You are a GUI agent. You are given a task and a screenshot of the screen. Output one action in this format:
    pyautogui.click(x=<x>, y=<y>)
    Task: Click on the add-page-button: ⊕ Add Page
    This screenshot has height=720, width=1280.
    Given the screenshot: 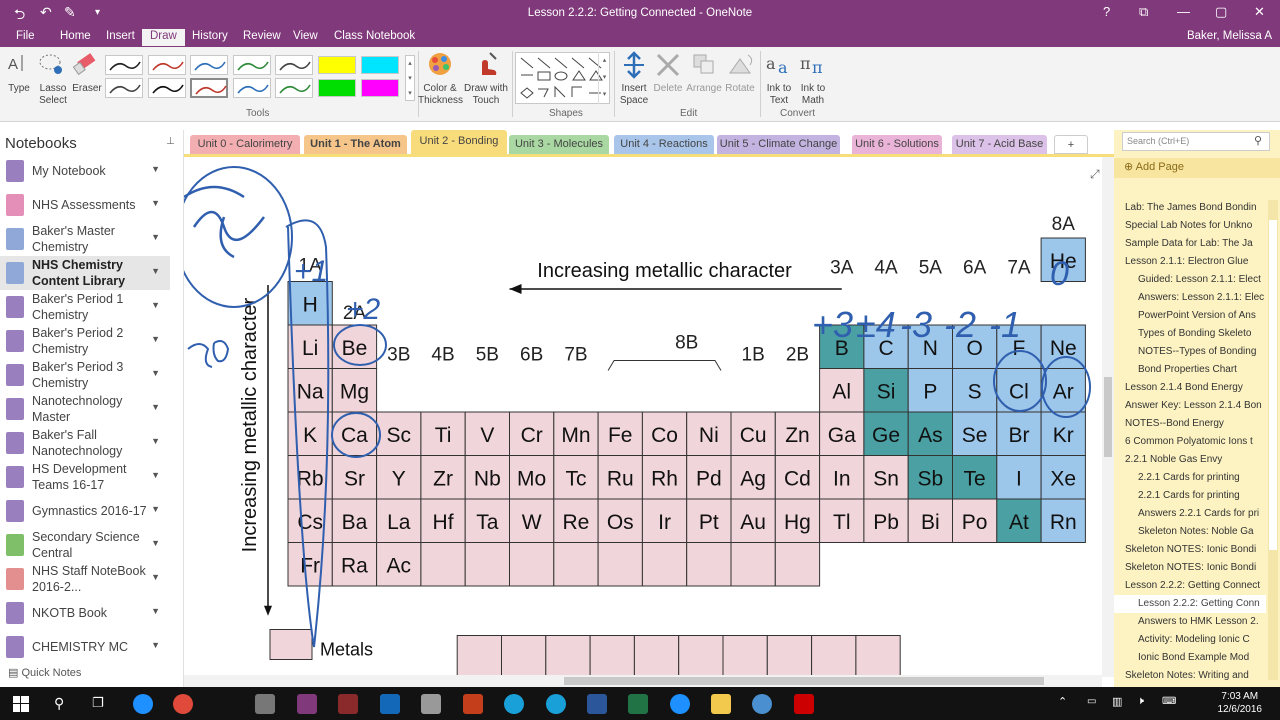 What is the action you would take?
    pyautogui.click(x=1197, y=168)
    